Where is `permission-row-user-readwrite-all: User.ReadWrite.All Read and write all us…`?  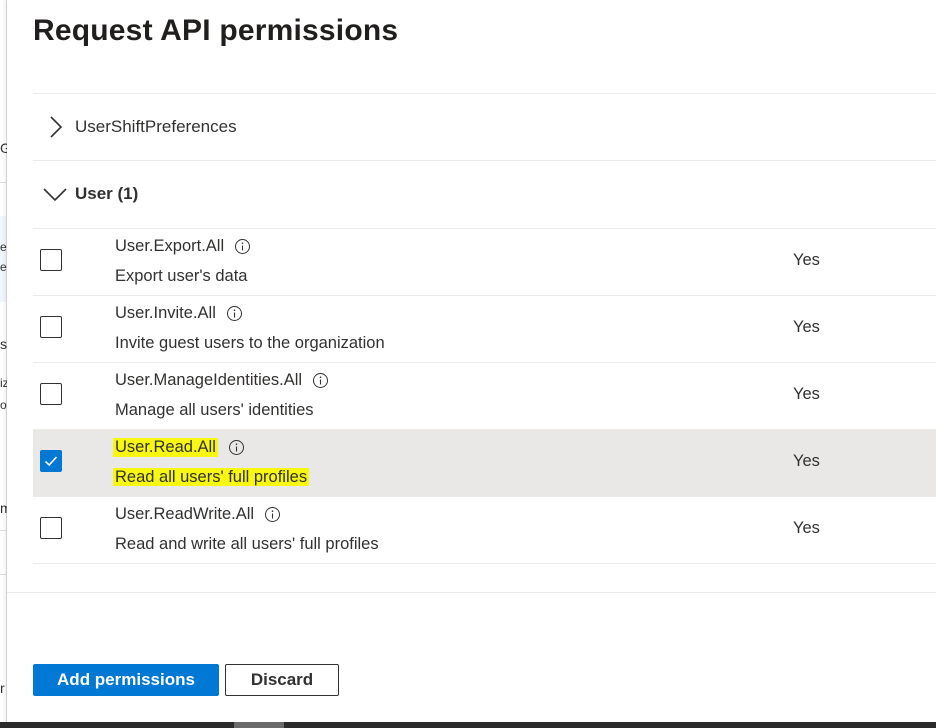
permission-row-user-readwrite-all: User.ReadWrite.All Read and write all us… is located at coordinates (484, 530).